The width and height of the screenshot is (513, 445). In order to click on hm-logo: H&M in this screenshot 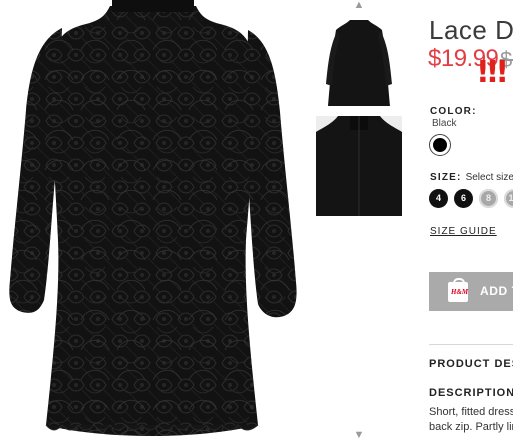, I will do `click(460, 292)`.